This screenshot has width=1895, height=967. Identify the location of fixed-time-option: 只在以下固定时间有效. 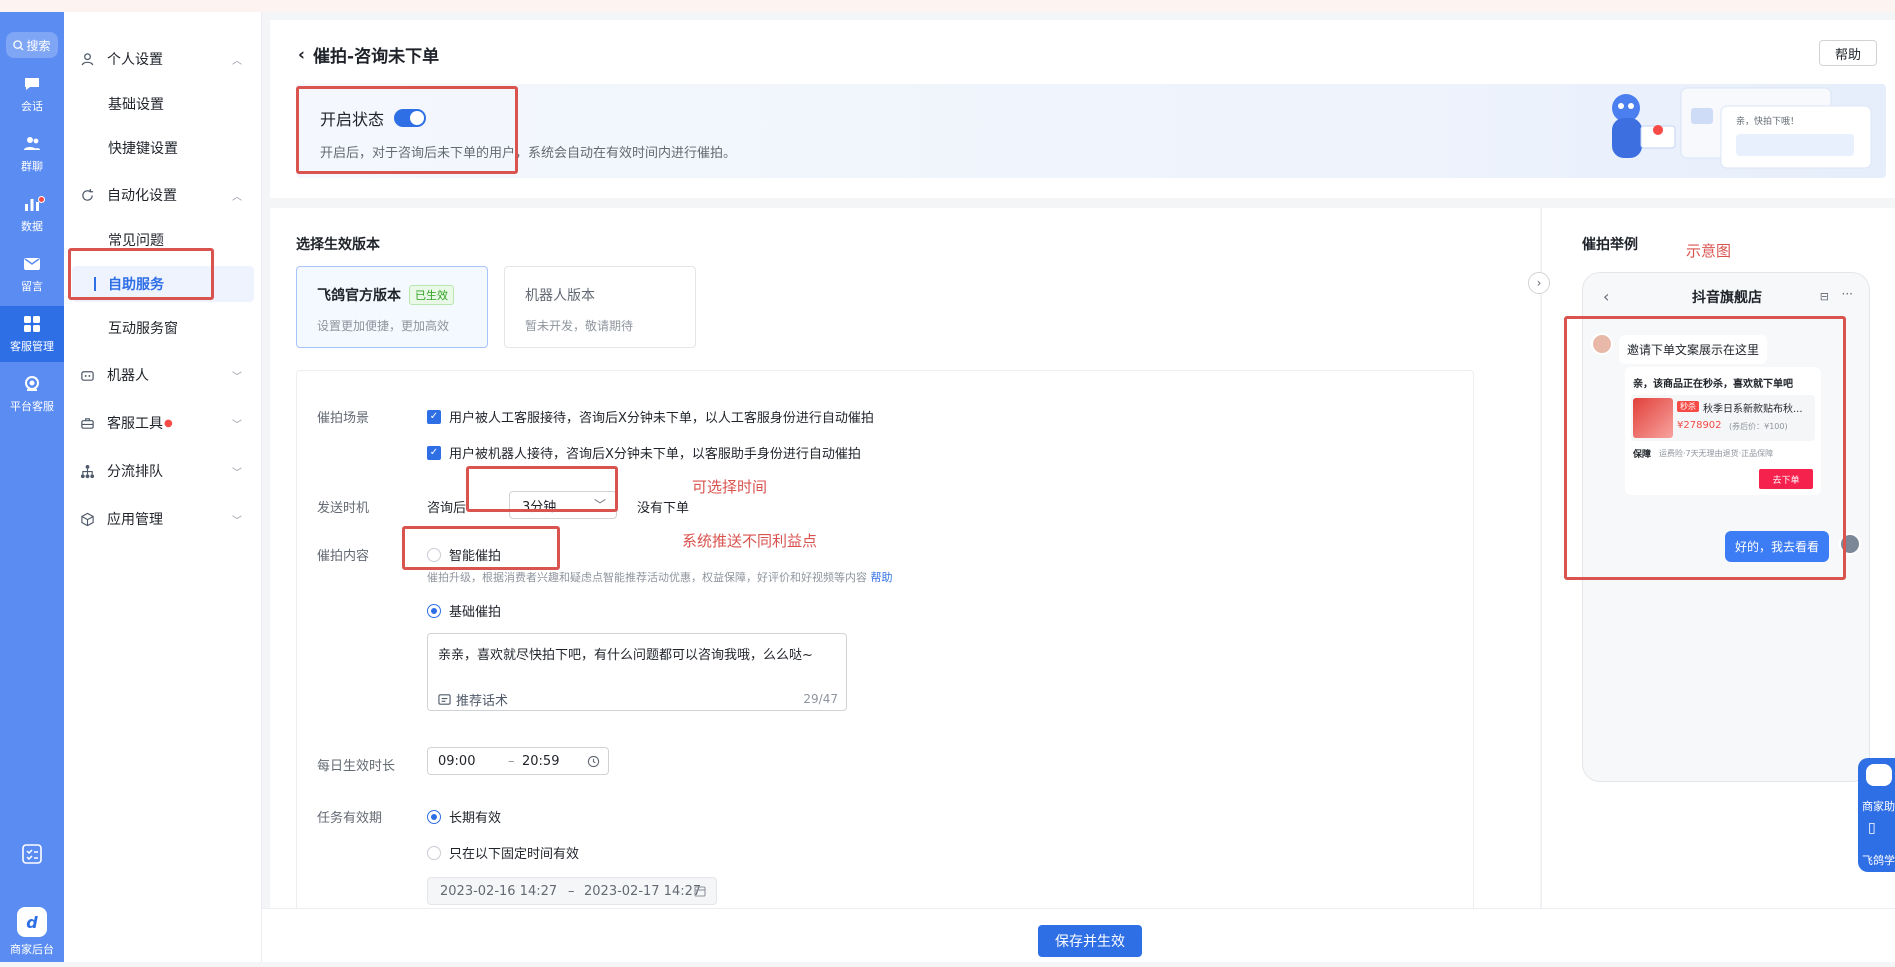
(503, 852).